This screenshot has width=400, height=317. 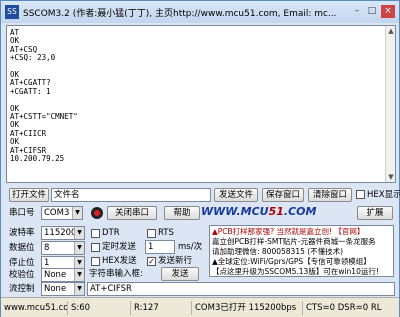 What do you see at coordinates (12, 12) in the screenshot?
I see `app-icon: SS` at bounding box center [12, 12].